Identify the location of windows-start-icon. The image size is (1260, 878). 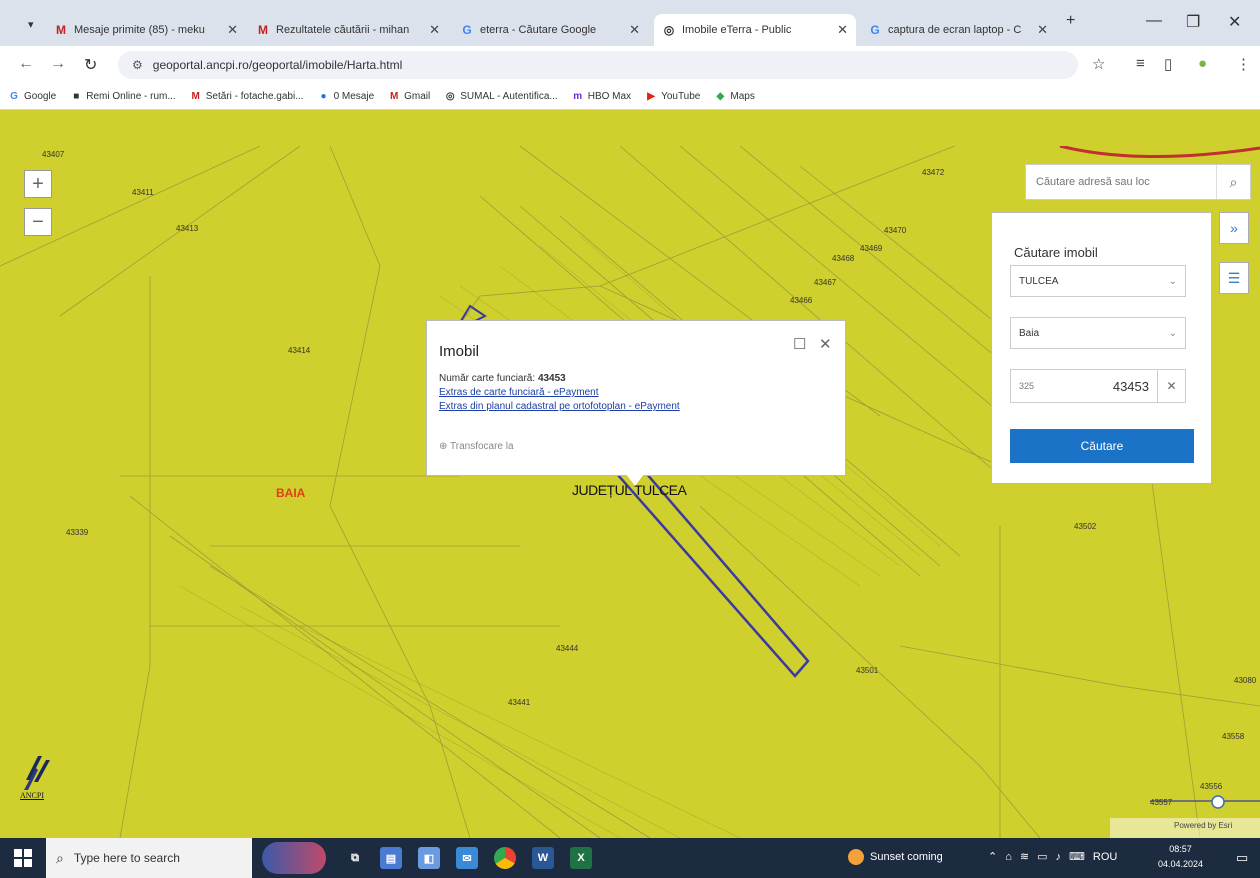
(23, 858).